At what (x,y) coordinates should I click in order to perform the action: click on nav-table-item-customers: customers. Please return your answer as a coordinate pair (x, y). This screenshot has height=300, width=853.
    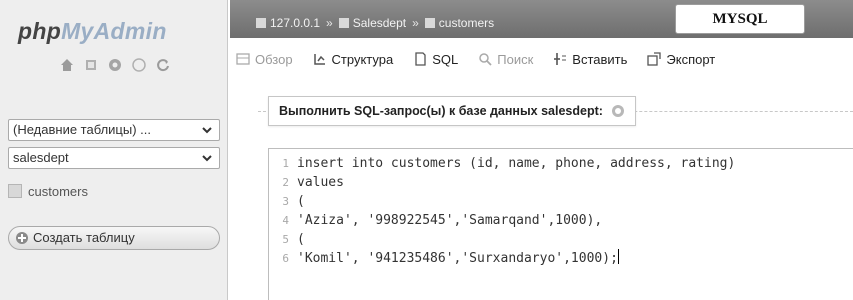
    Looking at the image, I should click on (48, 191).